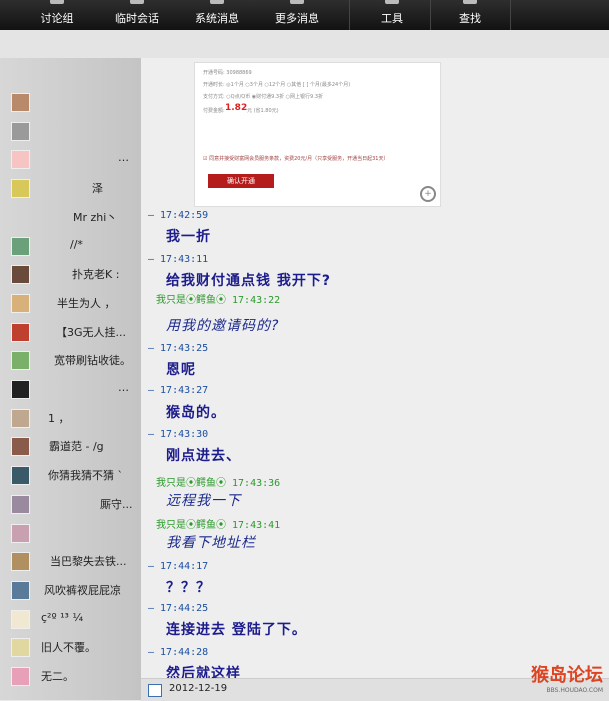 Image resolution: width=609 pixels, height=701 pixels. I want to click on contact-item: 旧人不覆。, so click(70, 647).